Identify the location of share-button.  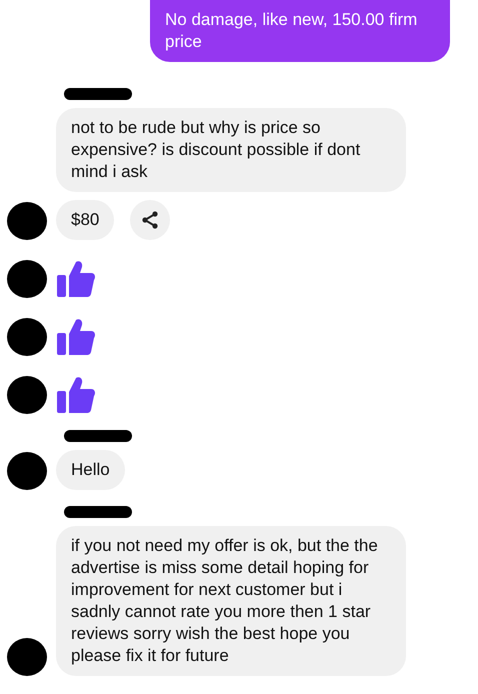
(150, 220).